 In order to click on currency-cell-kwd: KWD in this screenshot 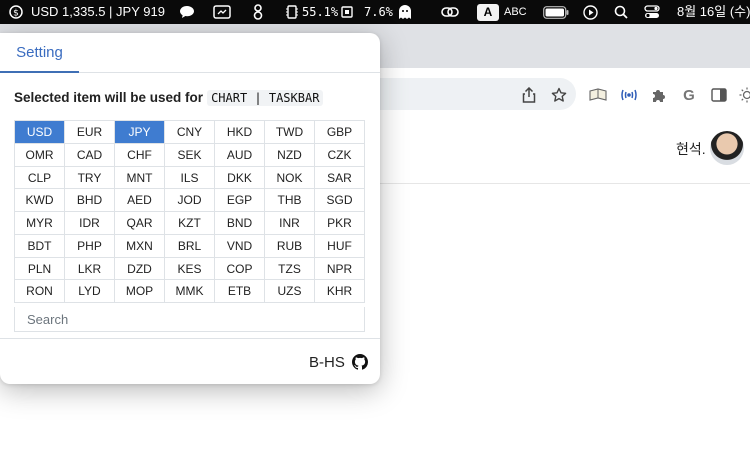, I will do `click(40, 200)`.